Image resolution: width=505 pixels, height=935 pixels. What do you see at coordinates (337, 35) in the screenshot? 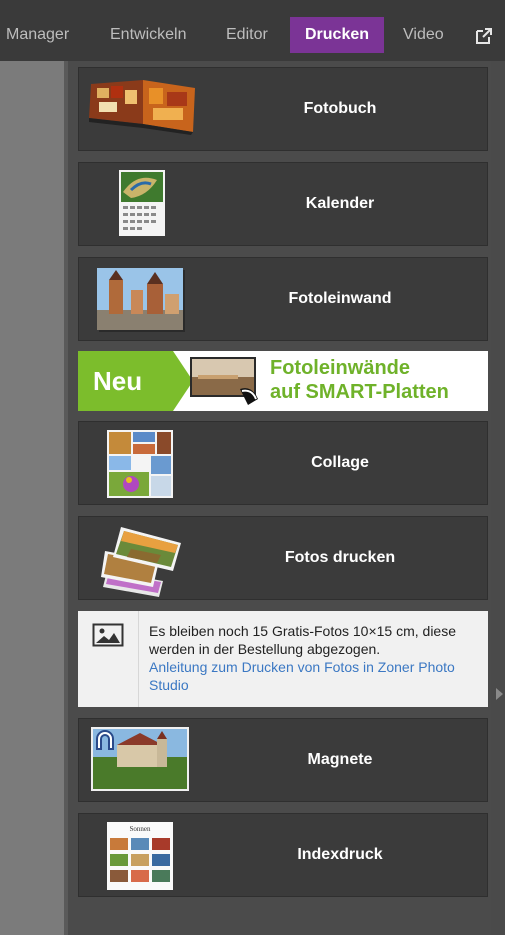
I see `tab-drucken: Drucken` at bounding box center [337, 35].